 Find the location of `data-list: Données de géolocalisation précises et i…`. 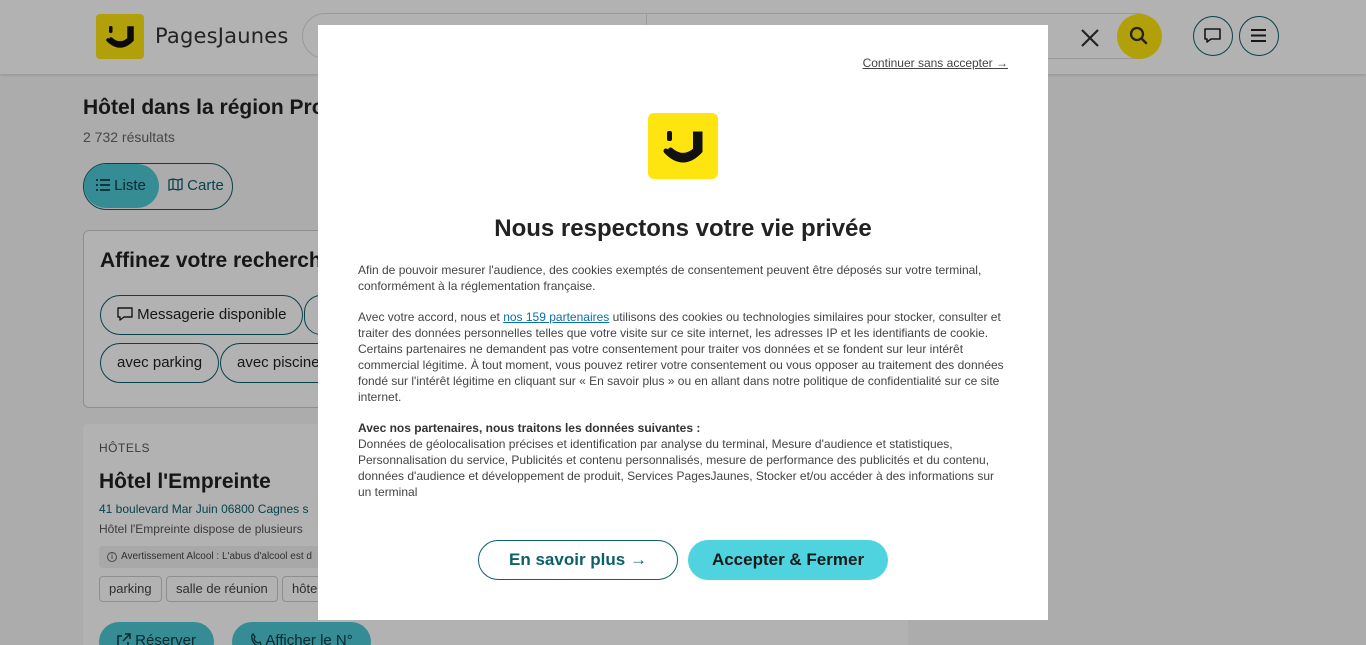

data-list: Données de géolocalisation précises et i… is located at coordinates (676, 468).